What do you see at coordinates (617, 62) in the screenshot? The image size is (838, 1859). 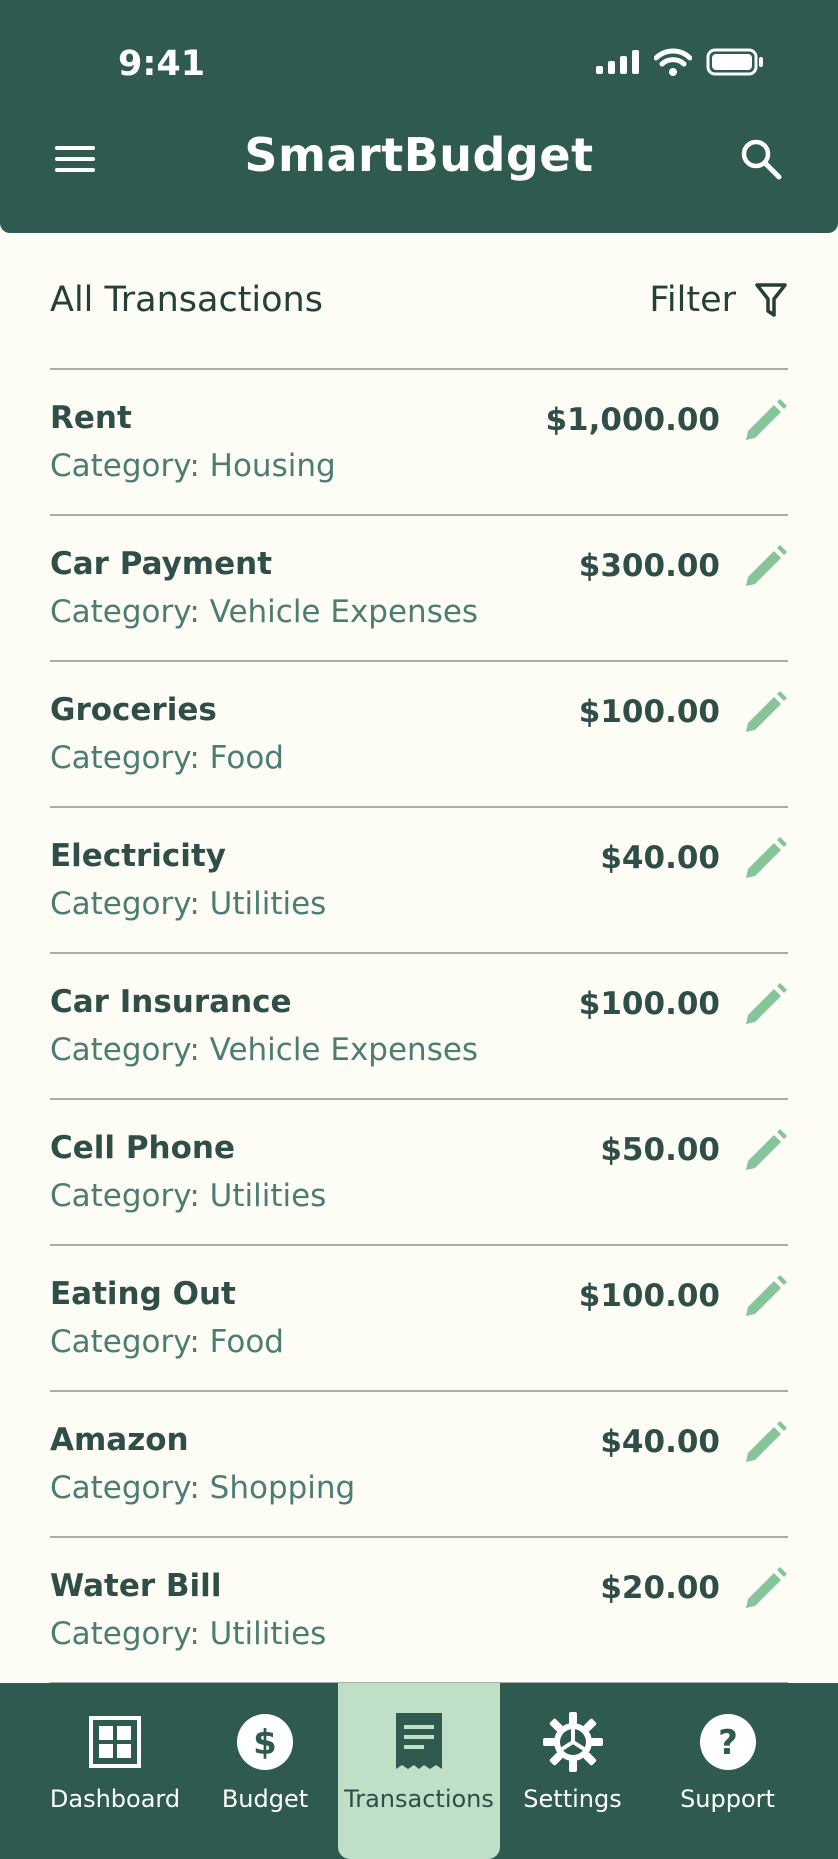 I see `signal-icon` at bounding box center [617, 62].